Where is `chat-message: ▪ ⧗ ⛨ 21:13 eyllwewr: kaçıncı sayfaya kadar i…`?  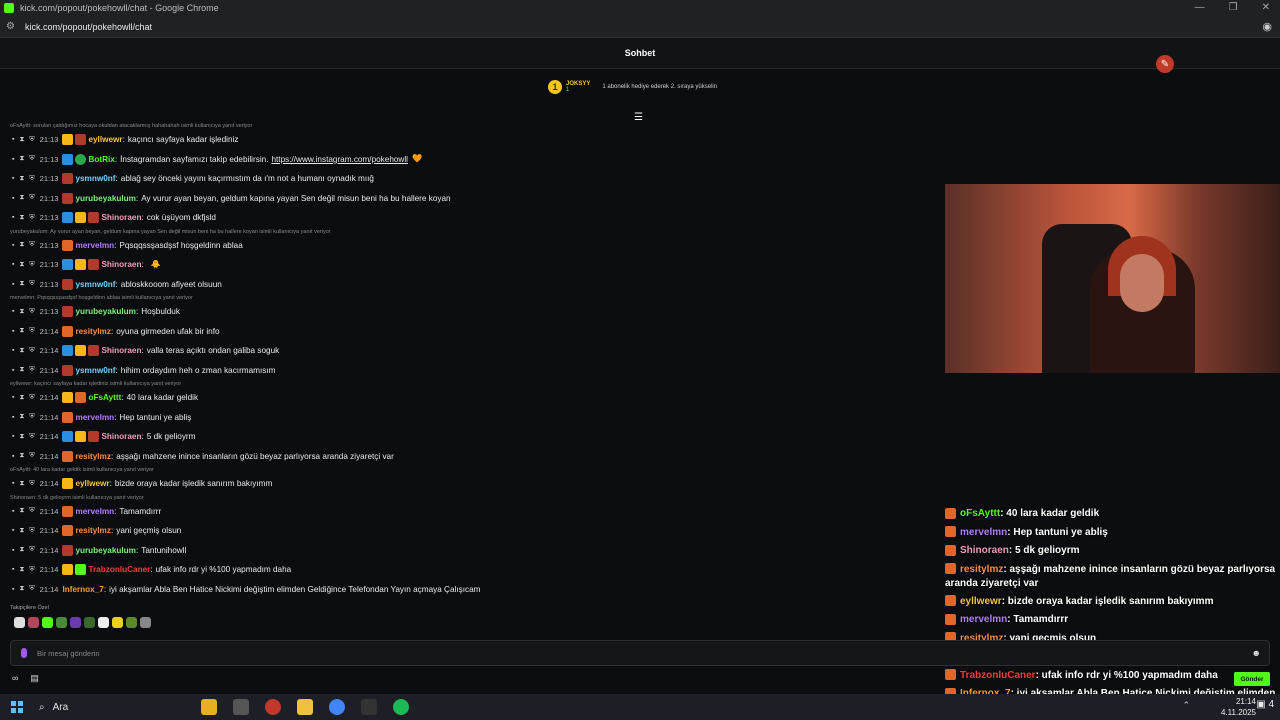 chat-message: ▪ ⧗ ⛨ 21:13 eyllwewr: kaçıncı sayfaya kadar i… is located at coordinates (470, 140).